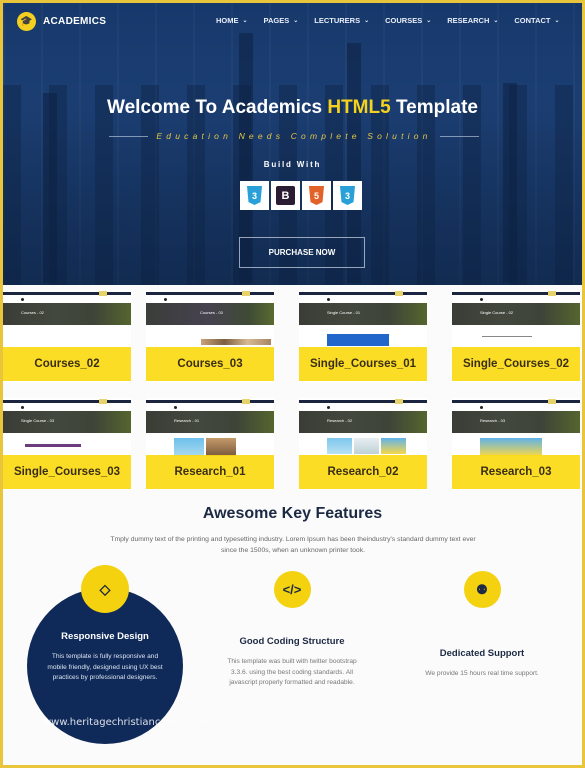 This screenshot has height=768, width=585. What do you see at coordinates (337, 20) in the screenshot?
I see `nav-label: LECTURERS` at bounding box center [337, 20].